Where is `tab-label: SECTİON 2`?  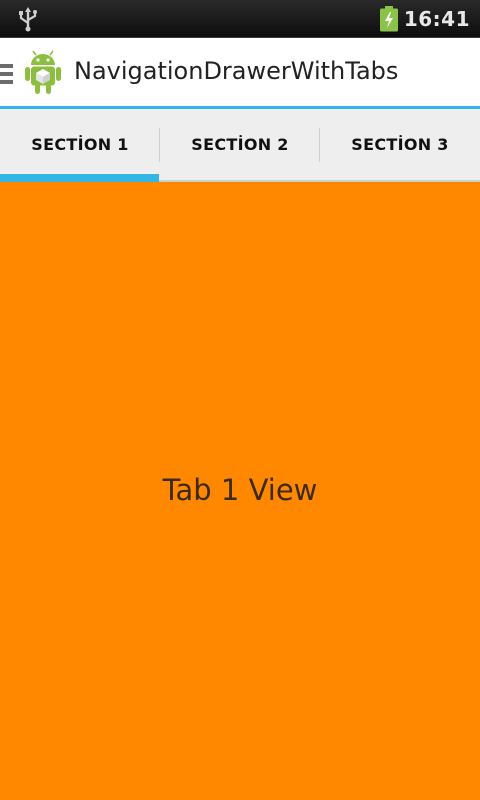
tab-label: SECTİON 2 is located at coordinates (240, 144).